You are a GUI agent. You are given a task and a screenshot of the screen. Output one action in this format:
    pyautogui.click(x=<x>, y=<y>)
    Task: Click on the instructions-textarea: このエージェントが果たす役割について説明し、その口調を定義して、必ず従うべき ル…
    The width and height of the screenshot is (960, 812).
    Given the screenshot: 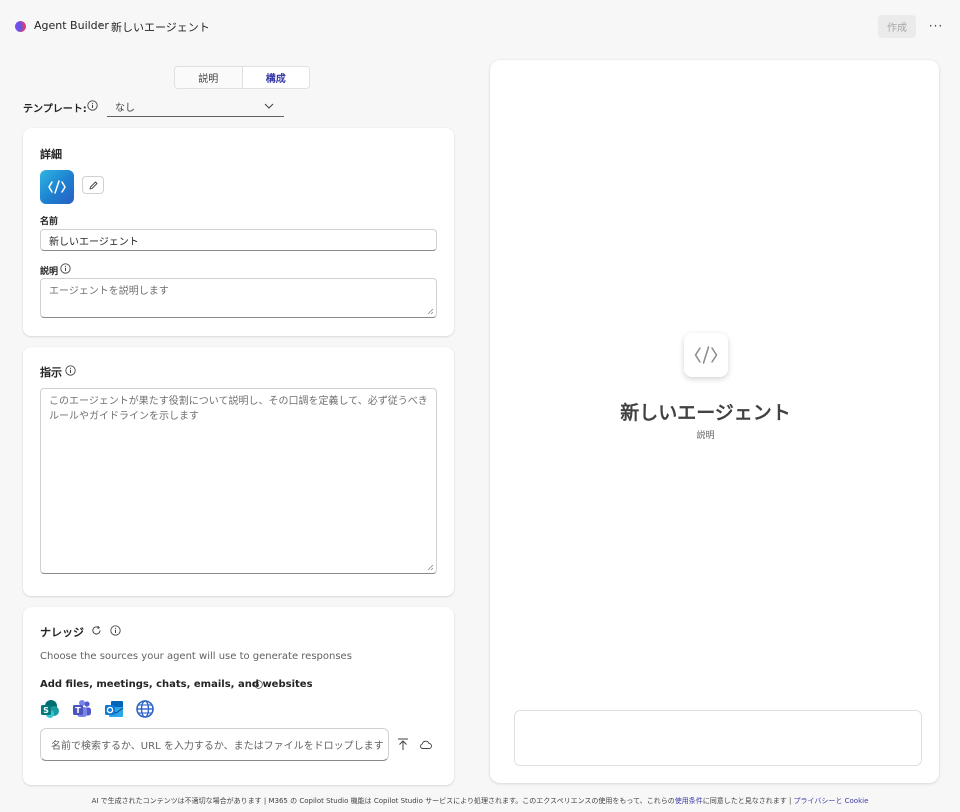 What is the action you would take?
    pyautogui.click(x=238, y=481)
    